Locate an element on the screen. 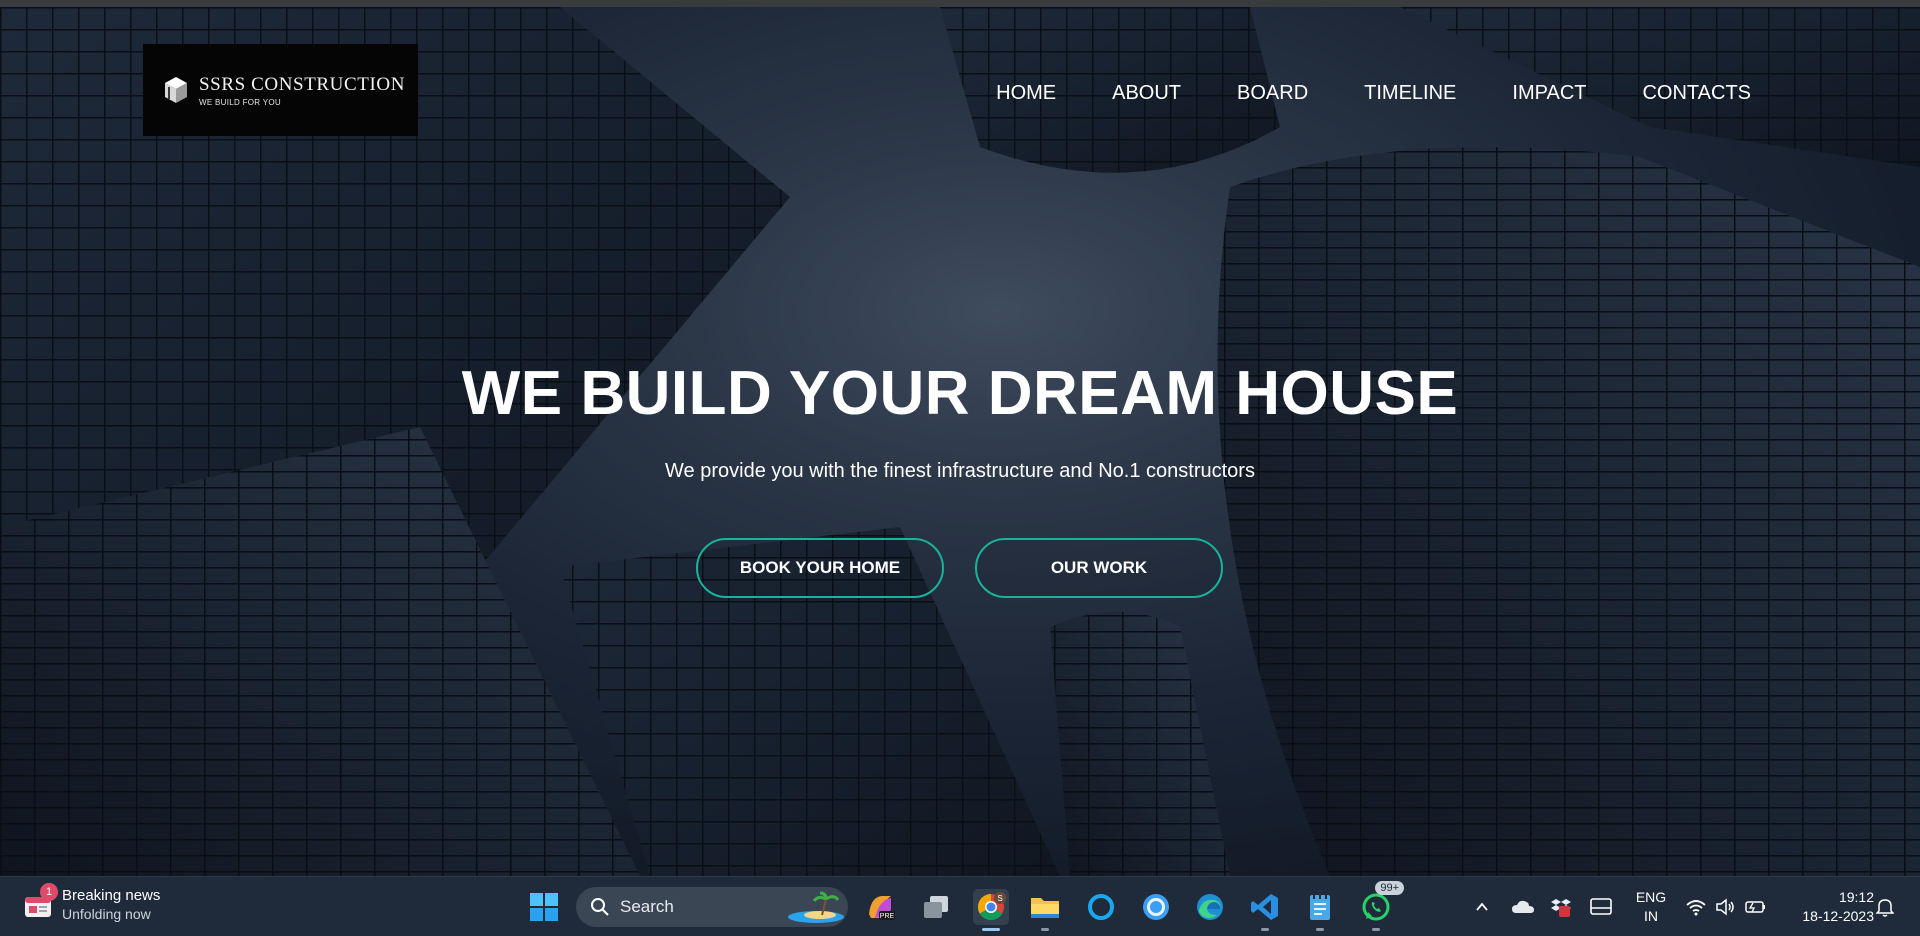  brand-tagline: WE BUILD FOR YOU is located at coordinates (240, 102).